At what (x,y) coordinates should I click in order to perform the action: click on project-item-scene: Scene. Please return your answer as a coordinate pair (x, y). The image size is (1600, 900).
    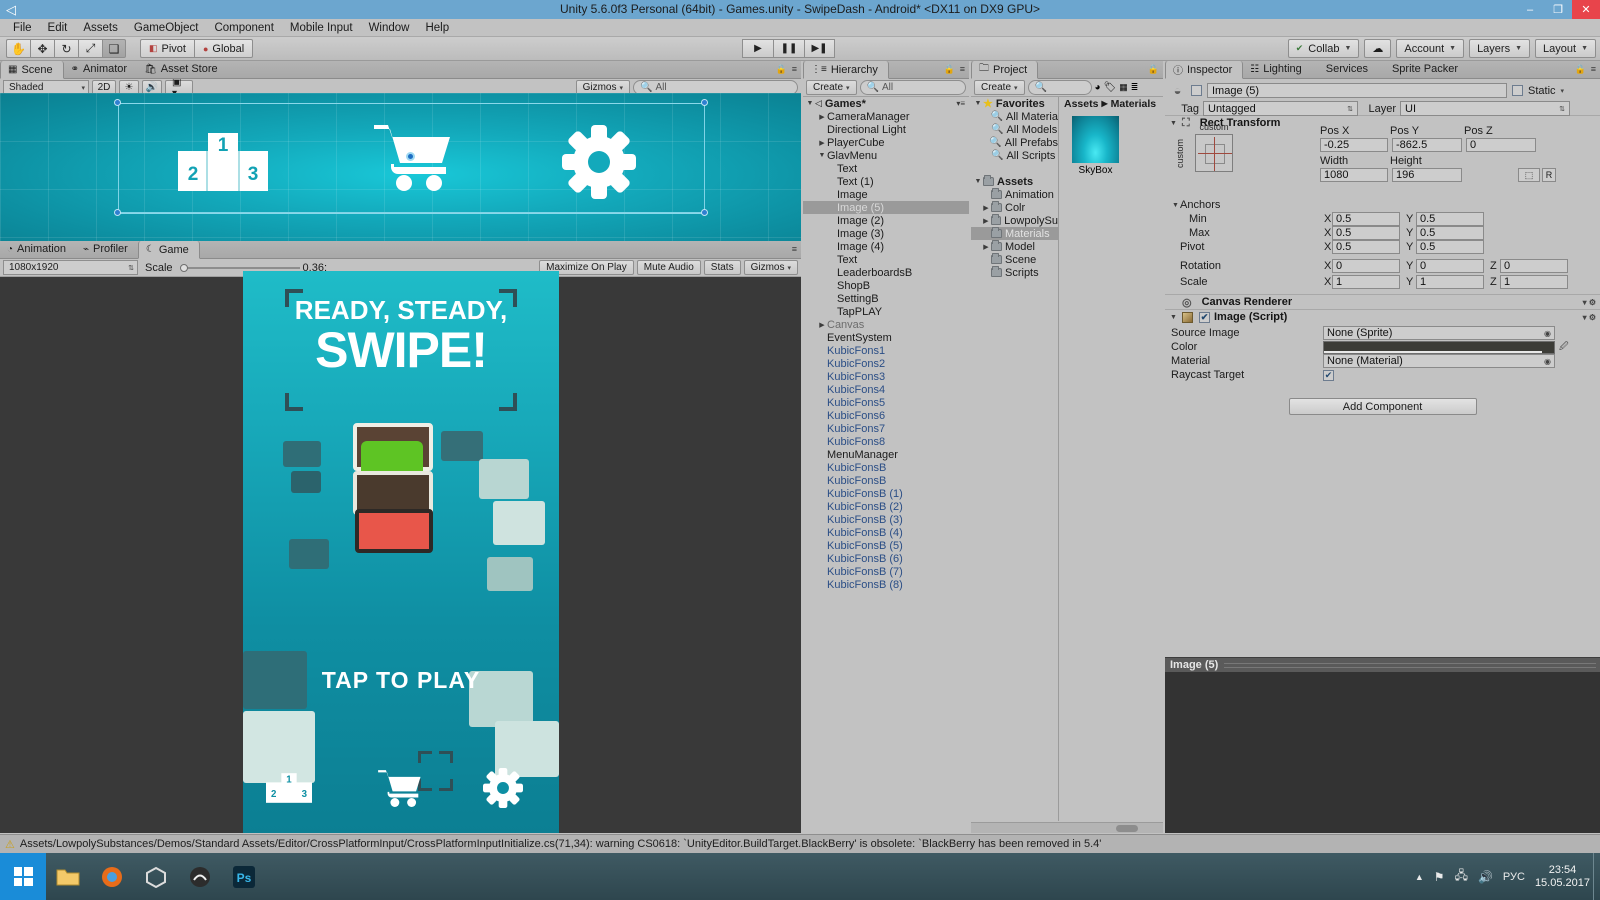
    Looking at the image, I should click on (1014, 259).